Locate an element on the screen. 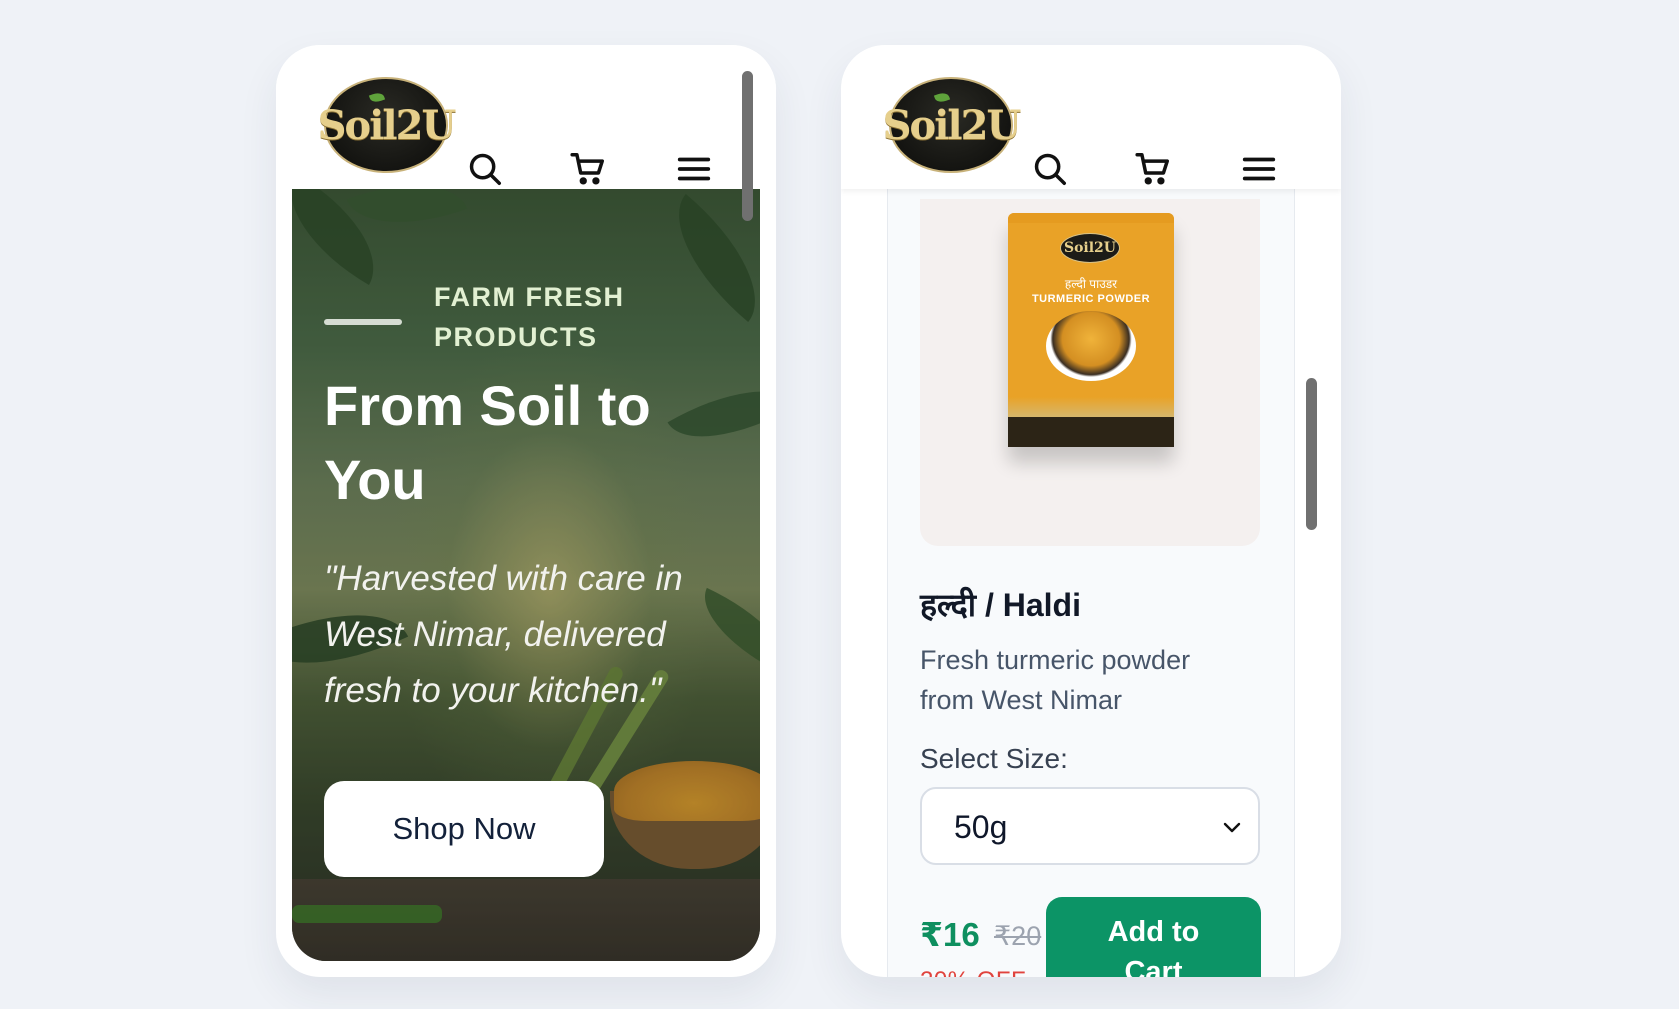  pouch-seal is located at coordinates (1091, 218).